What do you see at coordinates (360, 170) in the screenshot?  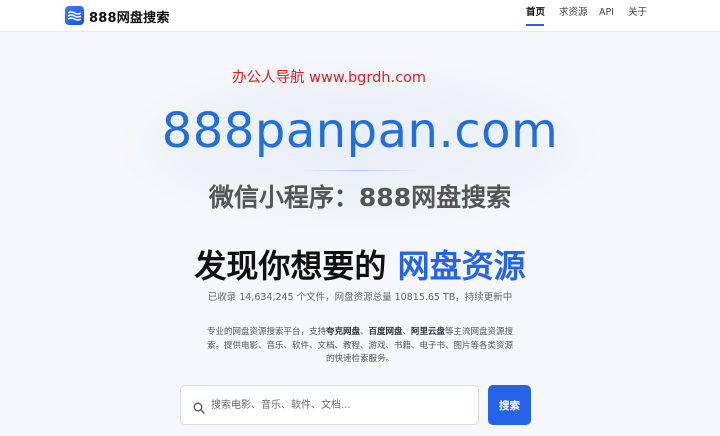 I see `watermark-divider` at bounding box center [360, 170].